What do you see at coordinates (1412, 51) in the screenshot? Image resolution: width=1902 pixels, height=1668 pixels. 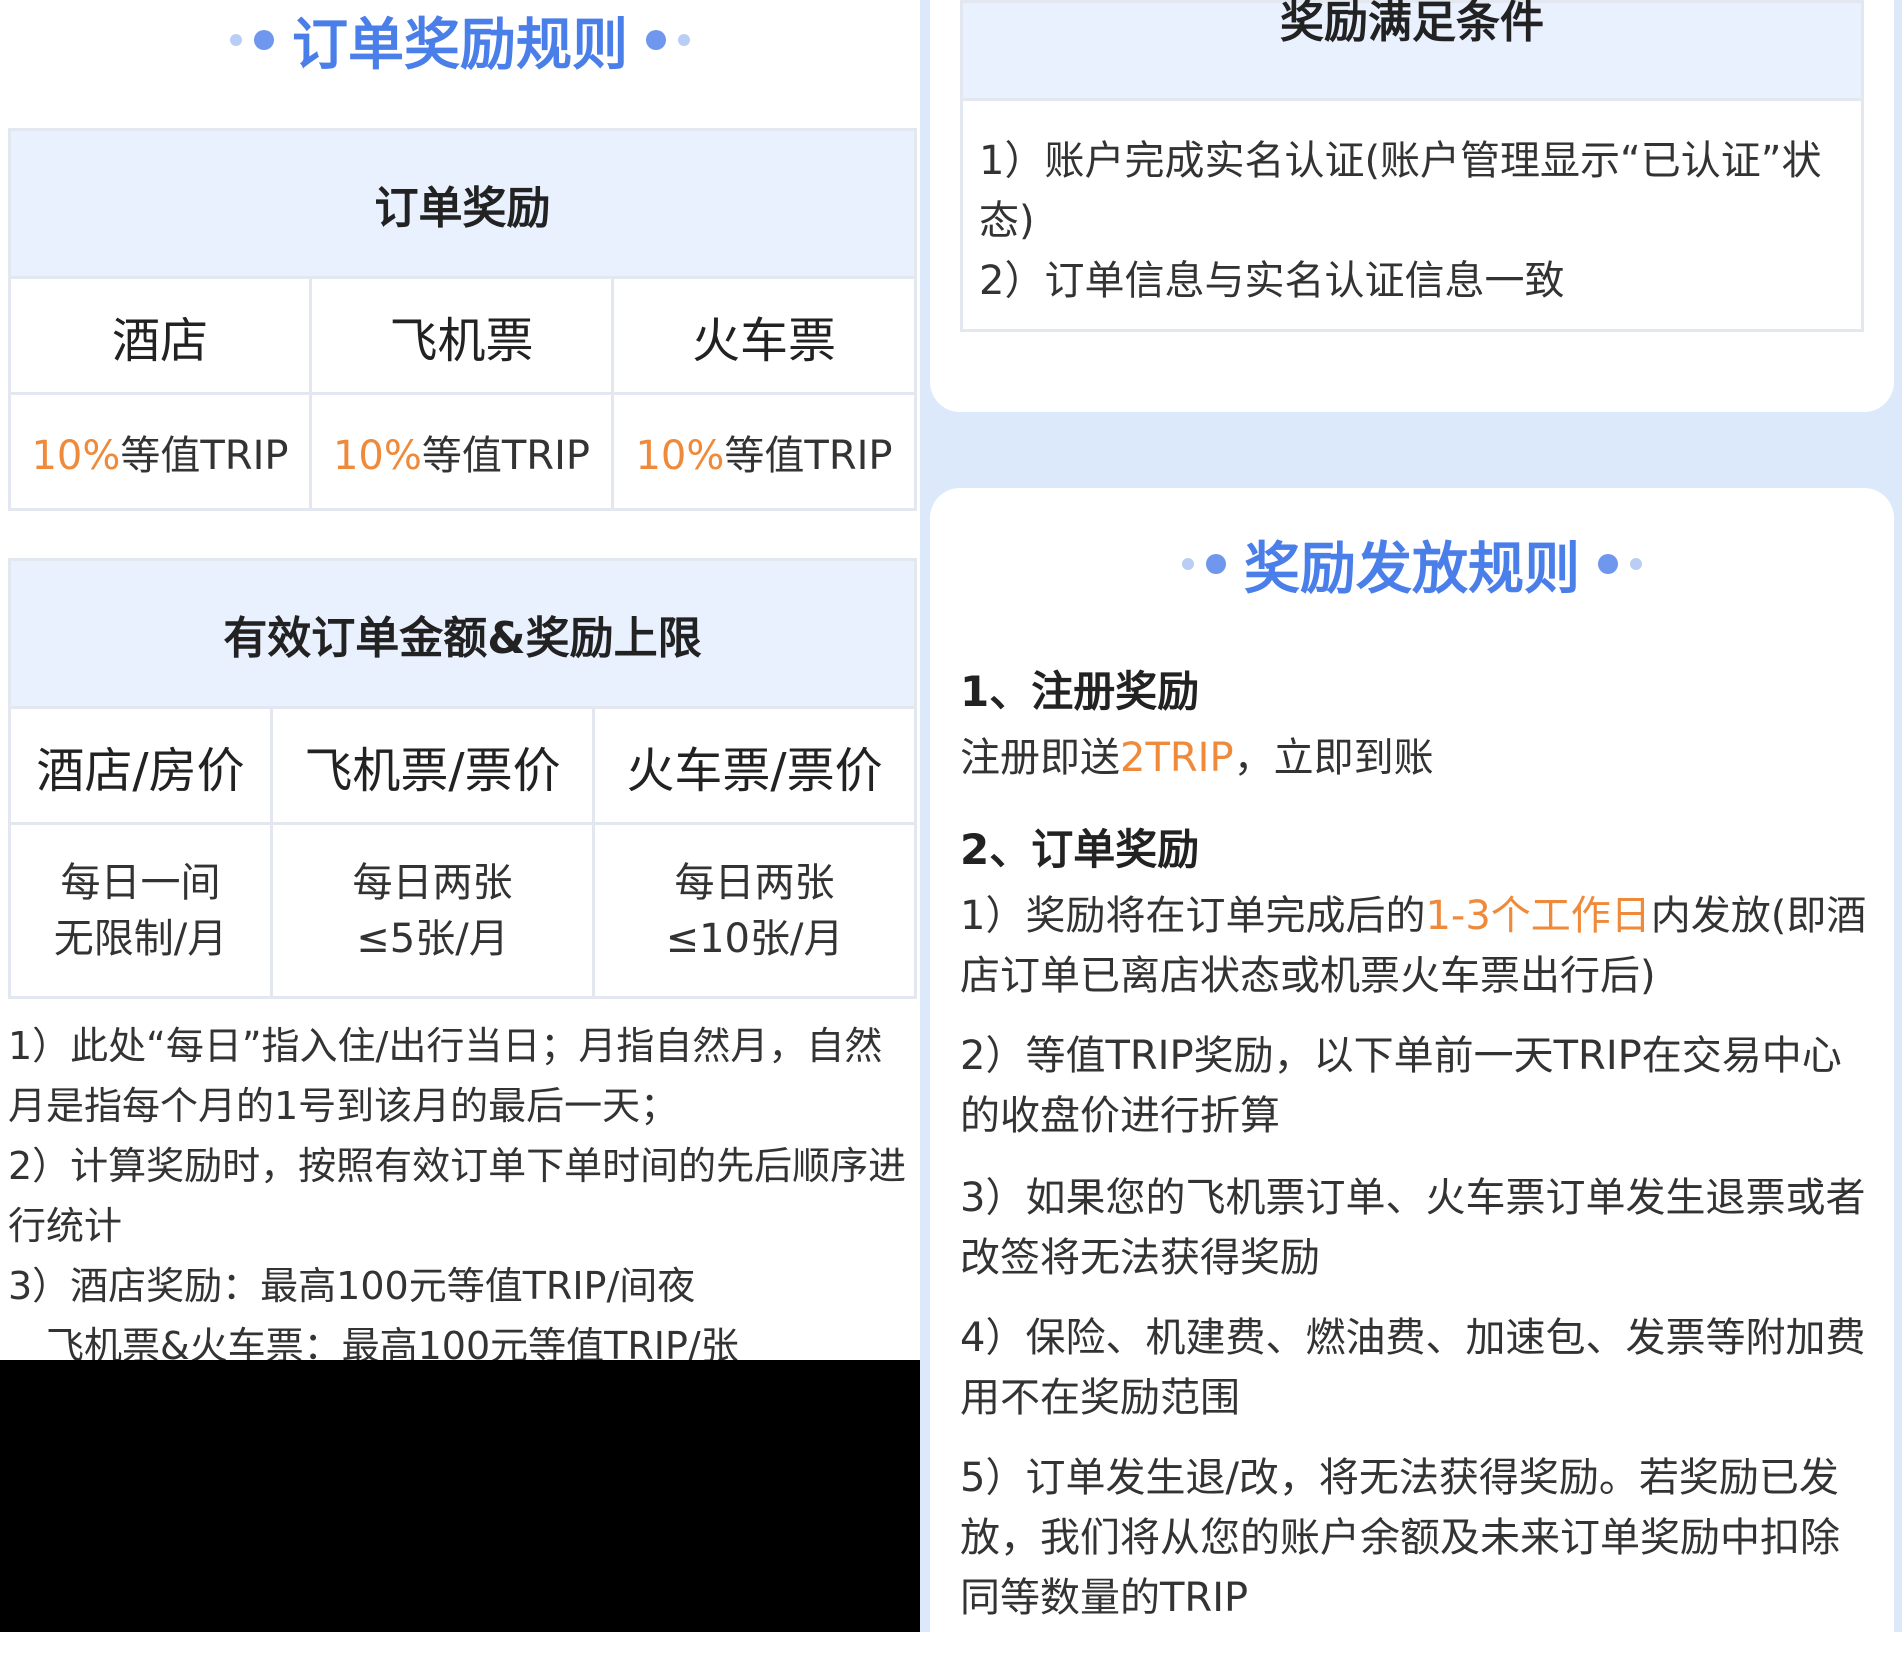 I see `conditions-header: 奖励满足条件` at bounding box center [1412, 51].